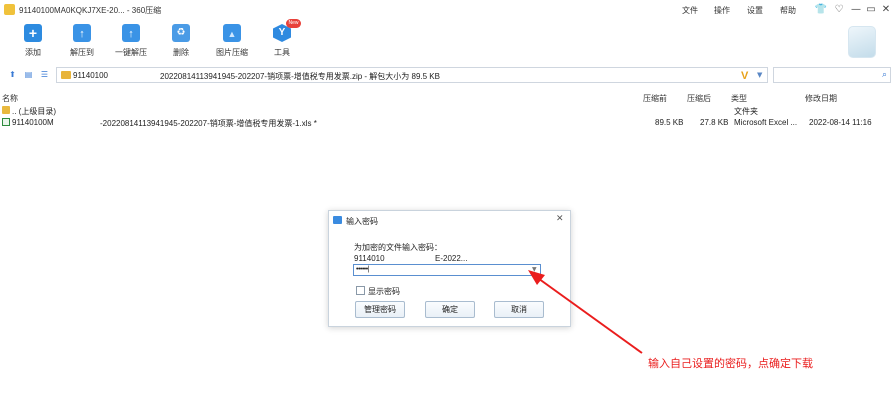  Describe the element at coordinates (9, 9) in the screenshot. I see `app-icon` at that location.